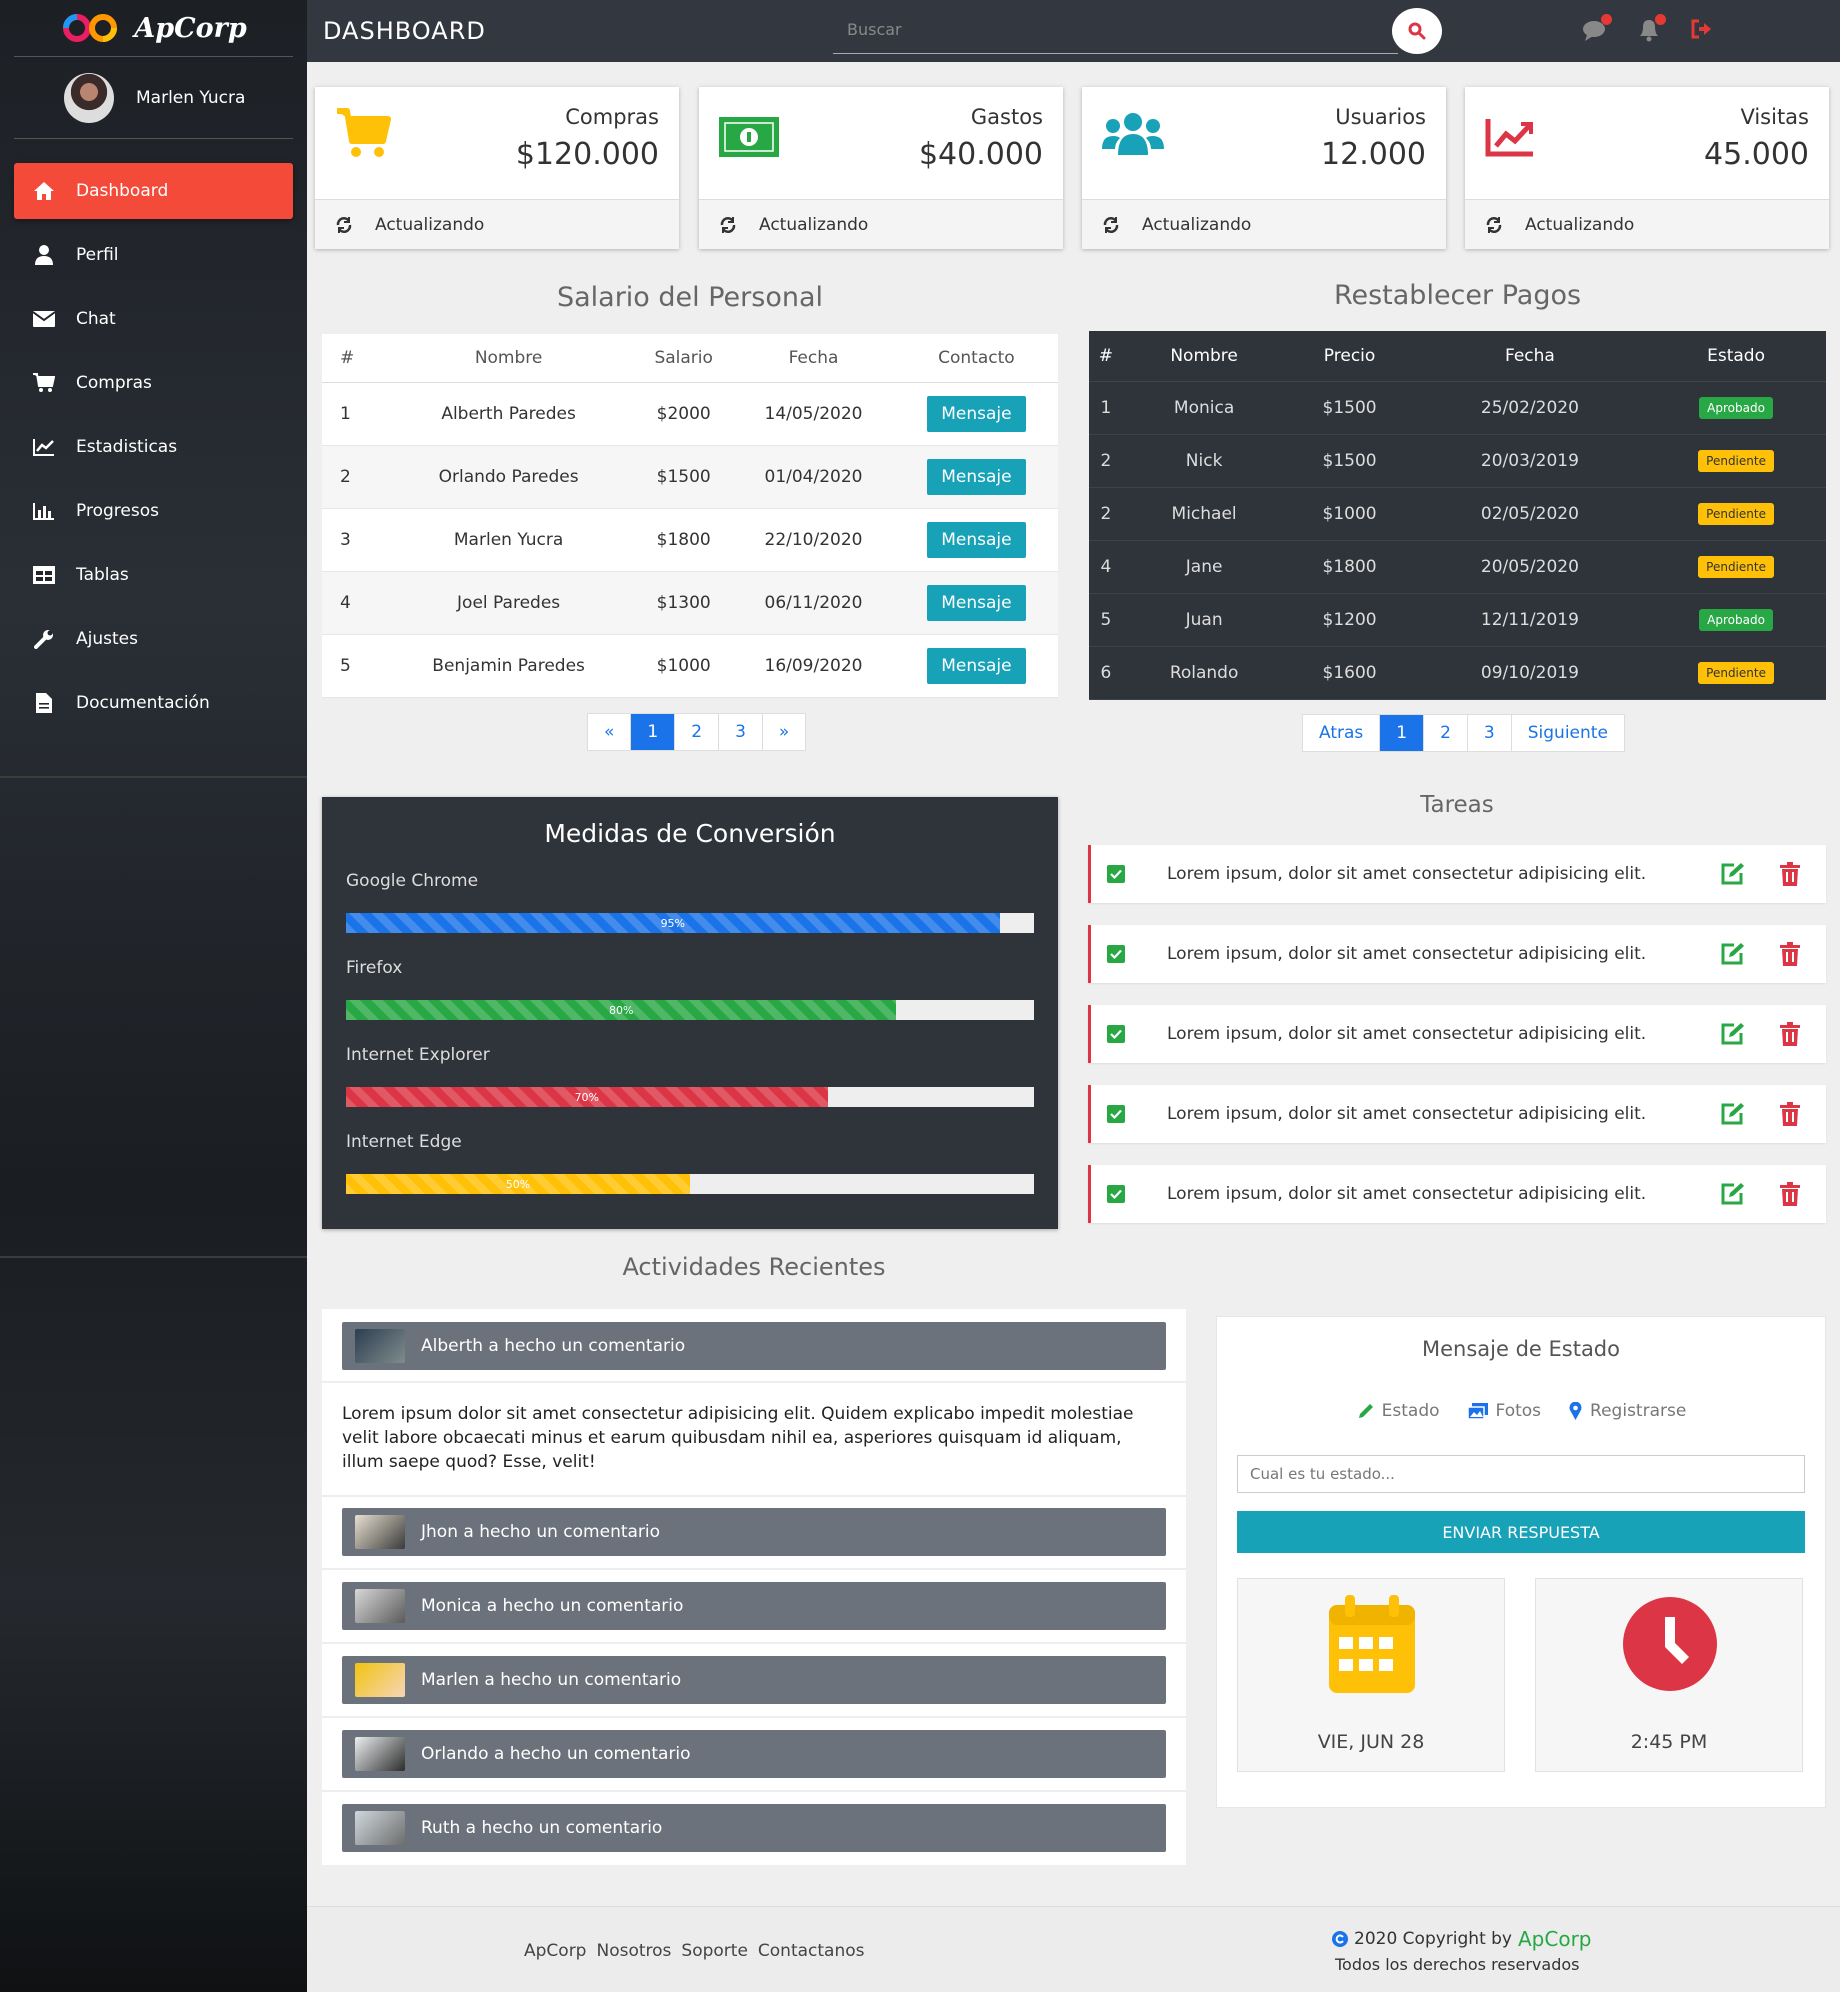  What do you see at coordinates (1704, 31) in the screenshot?
I see `logout-button` at bounding box center [1704, 31].